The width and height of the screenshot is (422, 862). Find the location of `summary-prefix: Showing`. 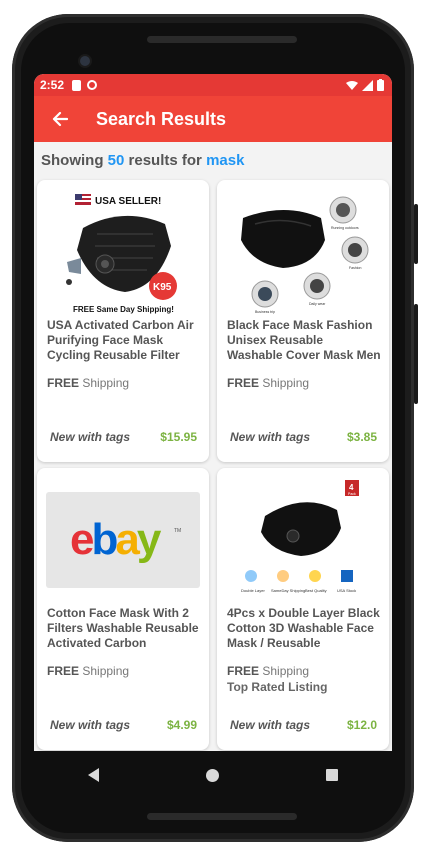

summary-prefix: Showing is located at coordinates (72, 160).